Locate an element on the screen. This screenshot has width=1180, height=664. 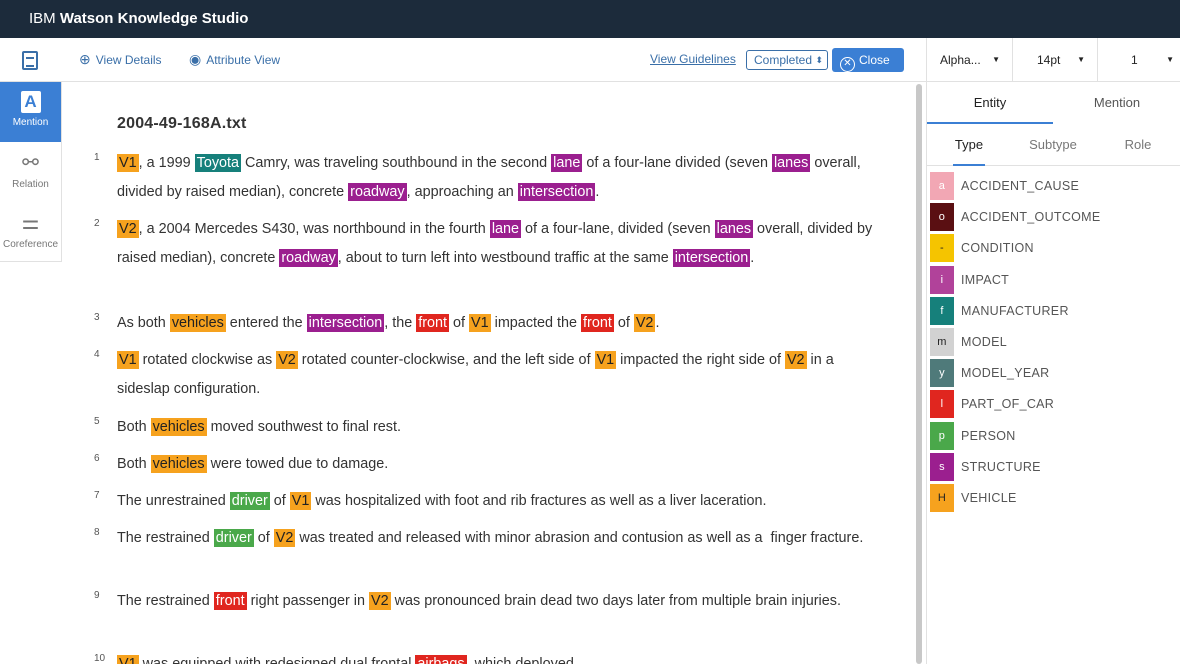
tab-mention: Mention is located at coordinates (1117, 103).